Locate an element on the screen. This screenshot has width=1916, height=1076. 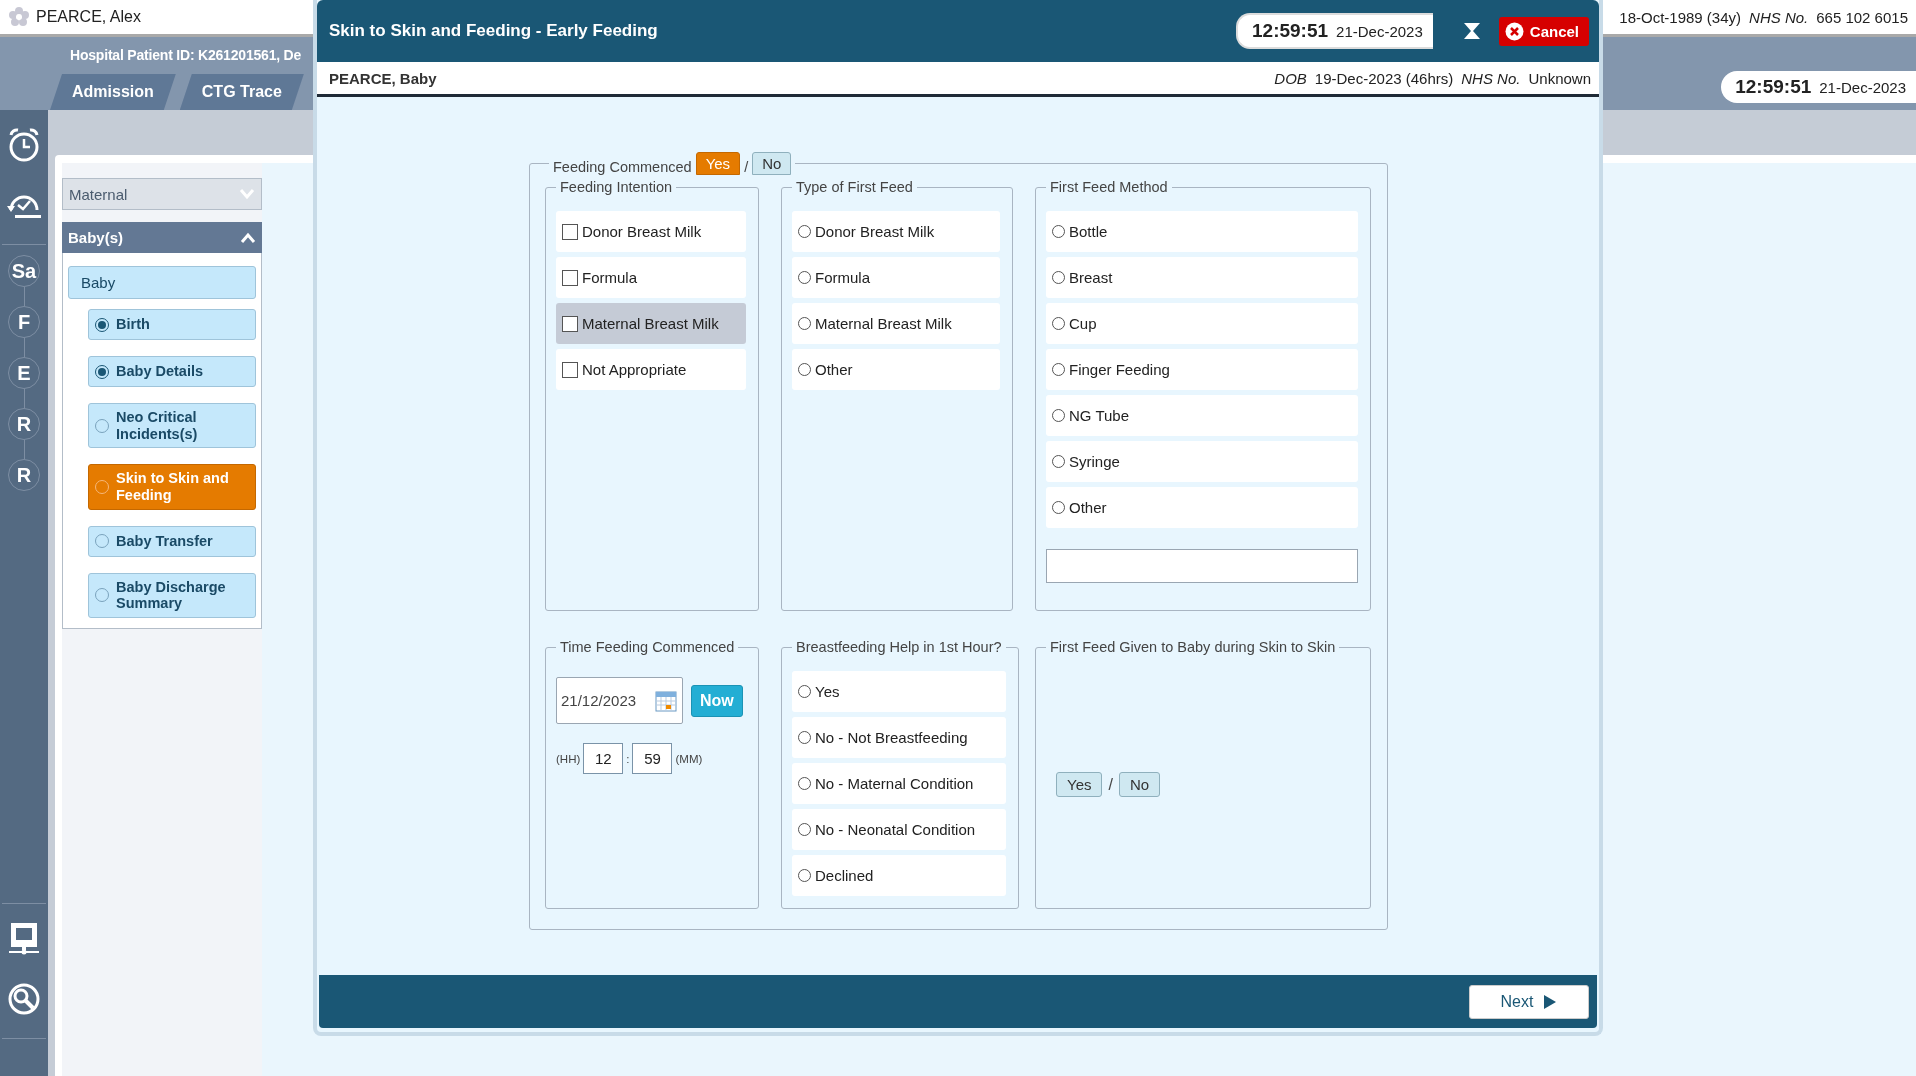
chevron-up-icon is located at coordinates (248, 237).